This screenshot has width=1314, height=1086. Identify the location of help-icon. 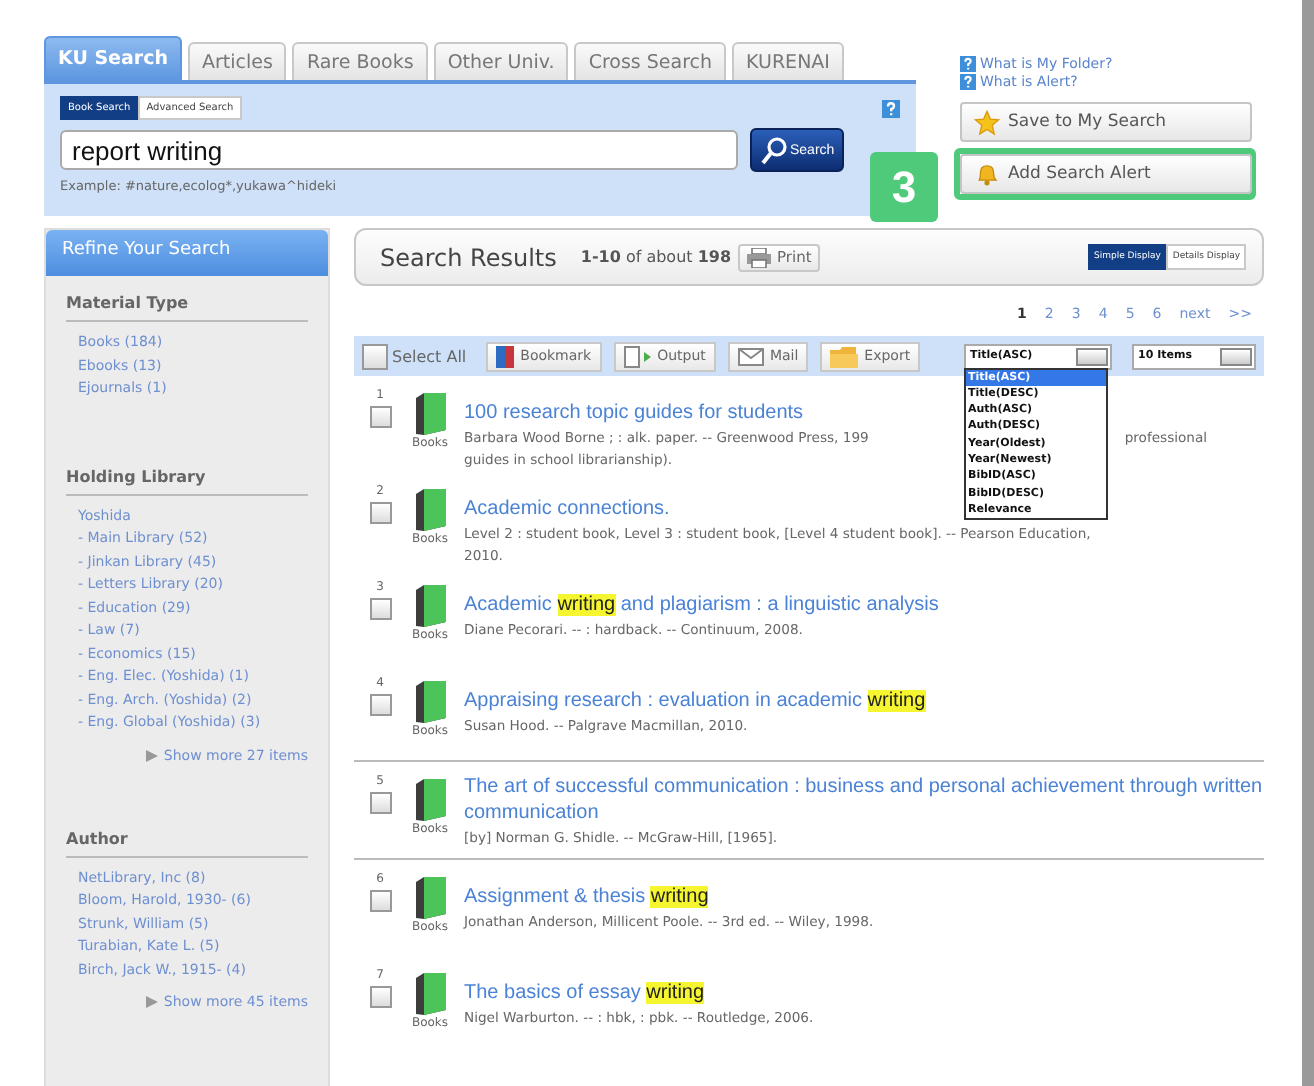
(891, 108).